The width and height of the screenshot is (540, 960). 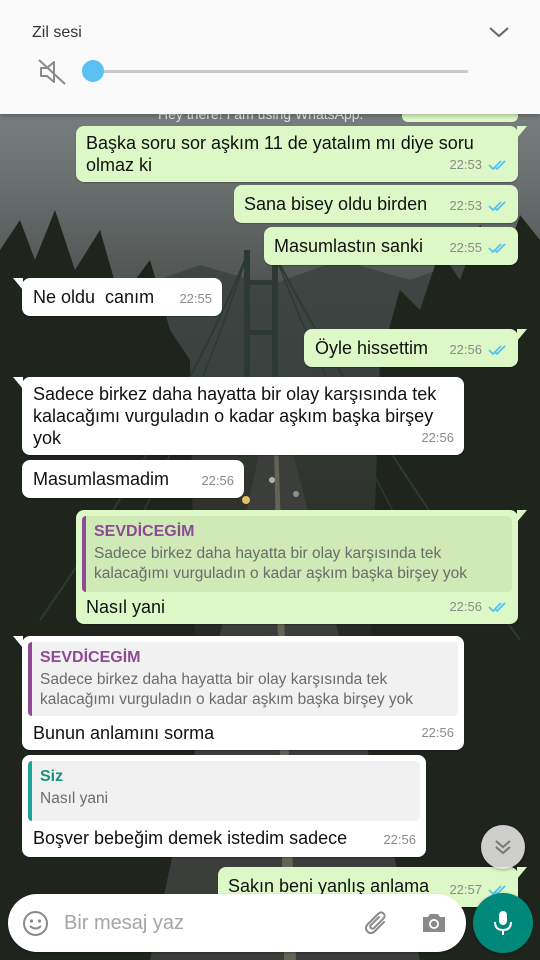 I want to click on volume-title: Zil sesi, so click(x=57, y=32).